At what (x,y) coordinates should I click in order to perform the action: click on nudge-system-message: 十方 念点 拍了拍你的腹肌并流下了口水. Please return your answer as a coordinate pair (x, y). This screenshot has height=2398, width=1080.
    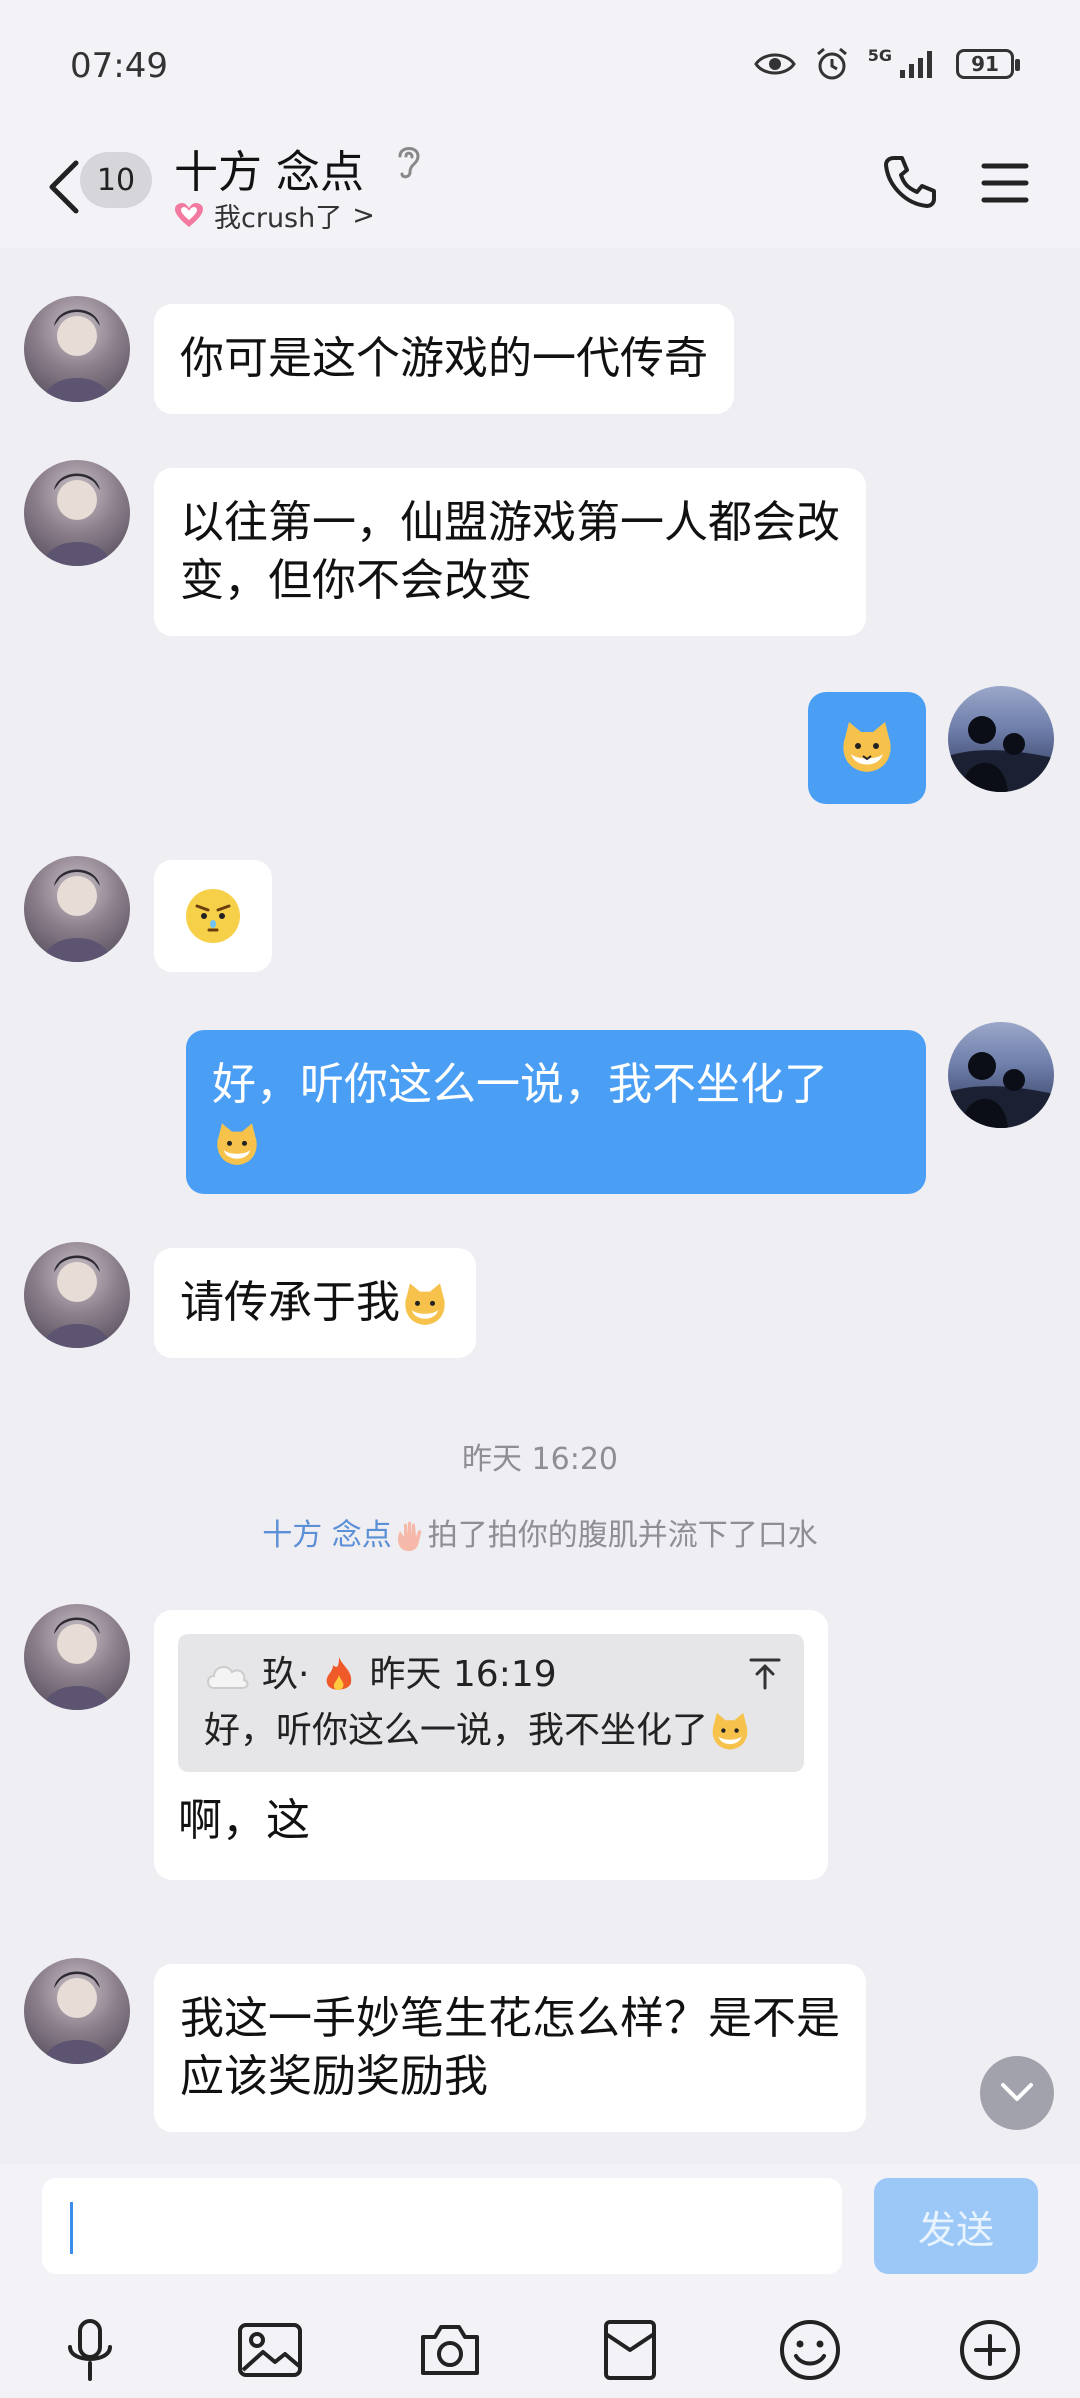
    Looking at the image, I should click on (540, 1532).